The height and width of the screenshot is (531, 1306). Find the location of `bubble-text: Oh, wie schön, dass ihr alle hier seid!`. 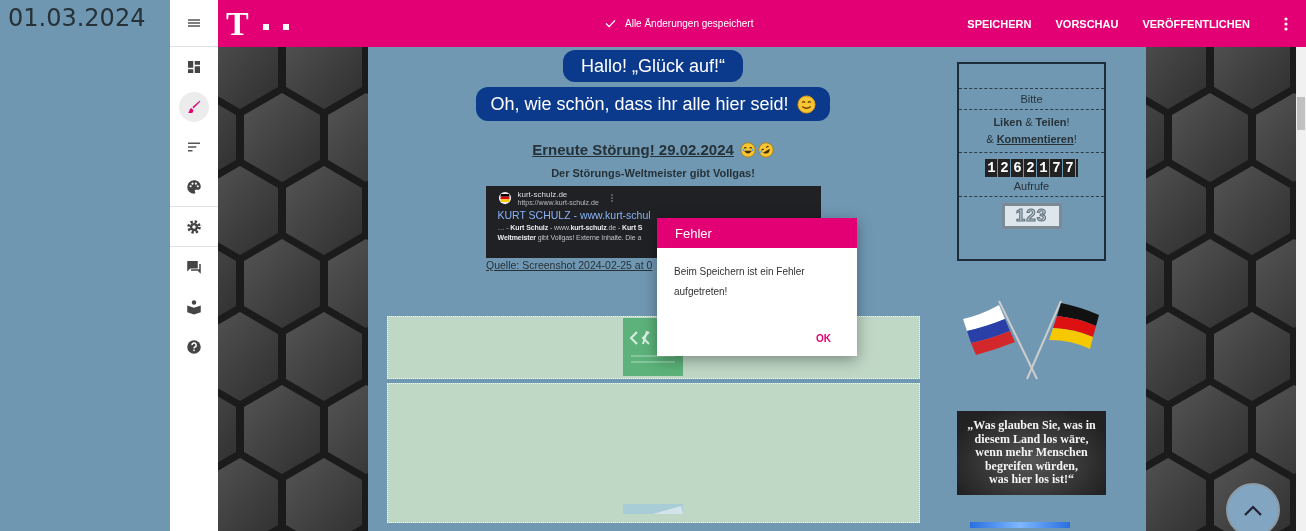

bubble-text: Oh, wie schön, dass ihr alle hier seid! is located at coordinates (639, 104).